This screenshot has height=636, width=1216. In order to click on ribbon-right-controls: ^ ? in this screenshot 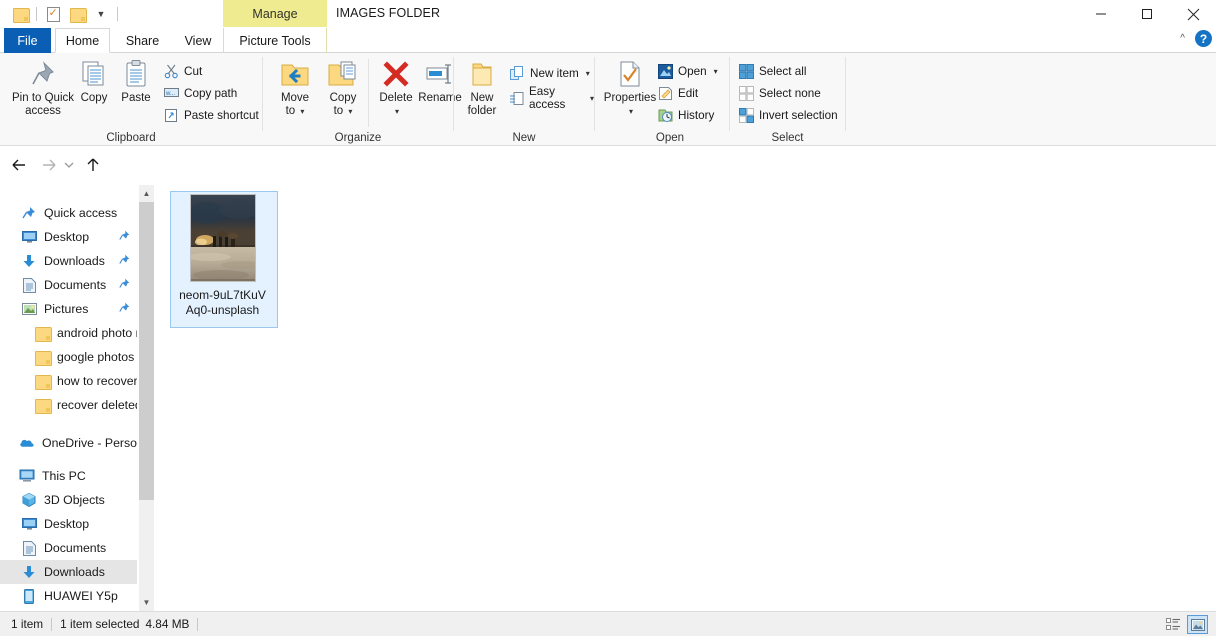, I will do `click(1196, 38)`.